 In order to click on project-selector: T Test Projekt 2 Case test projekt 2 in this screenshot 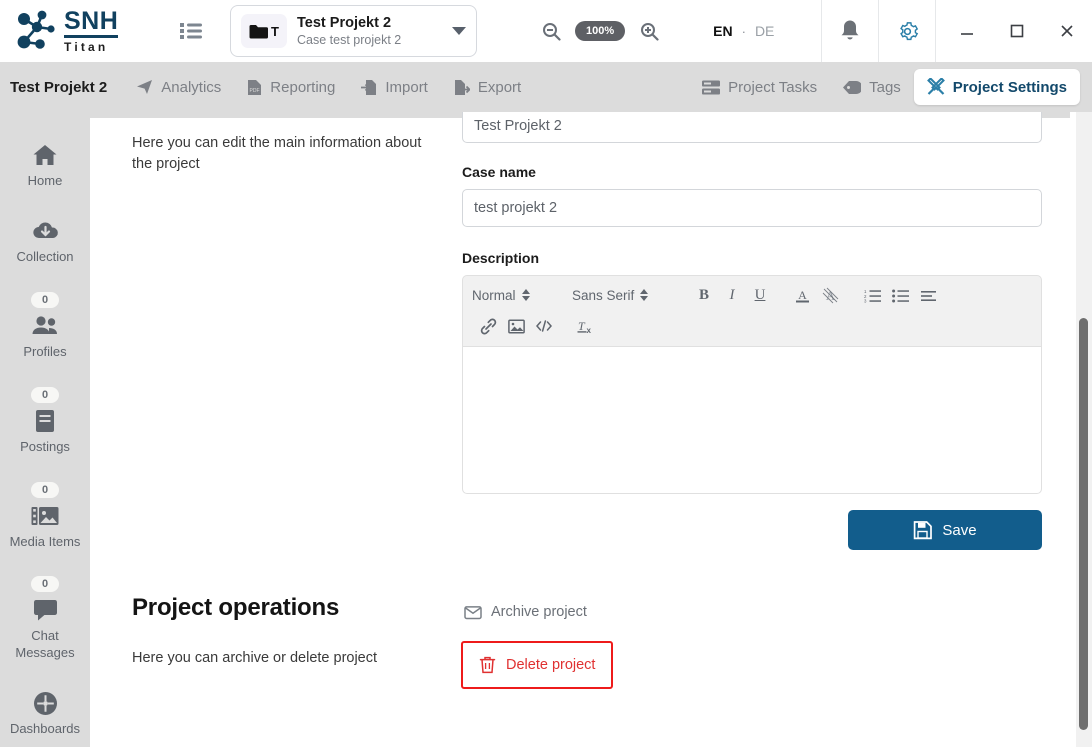, I will do `click(353, 31)`.